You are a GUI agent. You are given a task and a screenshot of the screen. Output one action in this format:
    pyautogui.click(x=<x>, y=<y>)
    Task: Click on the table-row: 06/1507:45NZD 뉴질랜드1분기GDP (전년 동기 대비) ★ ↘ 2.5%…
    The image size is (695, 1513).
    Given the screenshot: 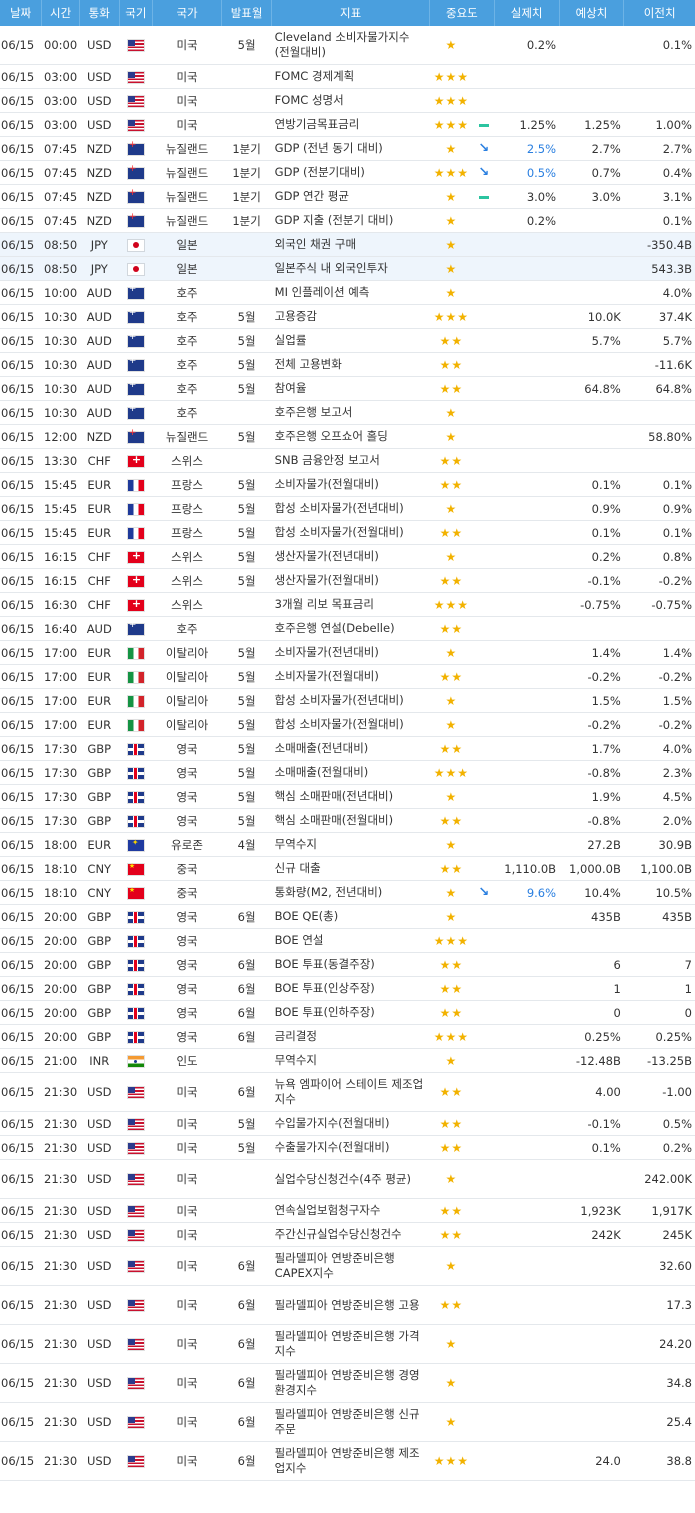 What is the action you would take?
    pyautogui.click(x=347, y=148)
    